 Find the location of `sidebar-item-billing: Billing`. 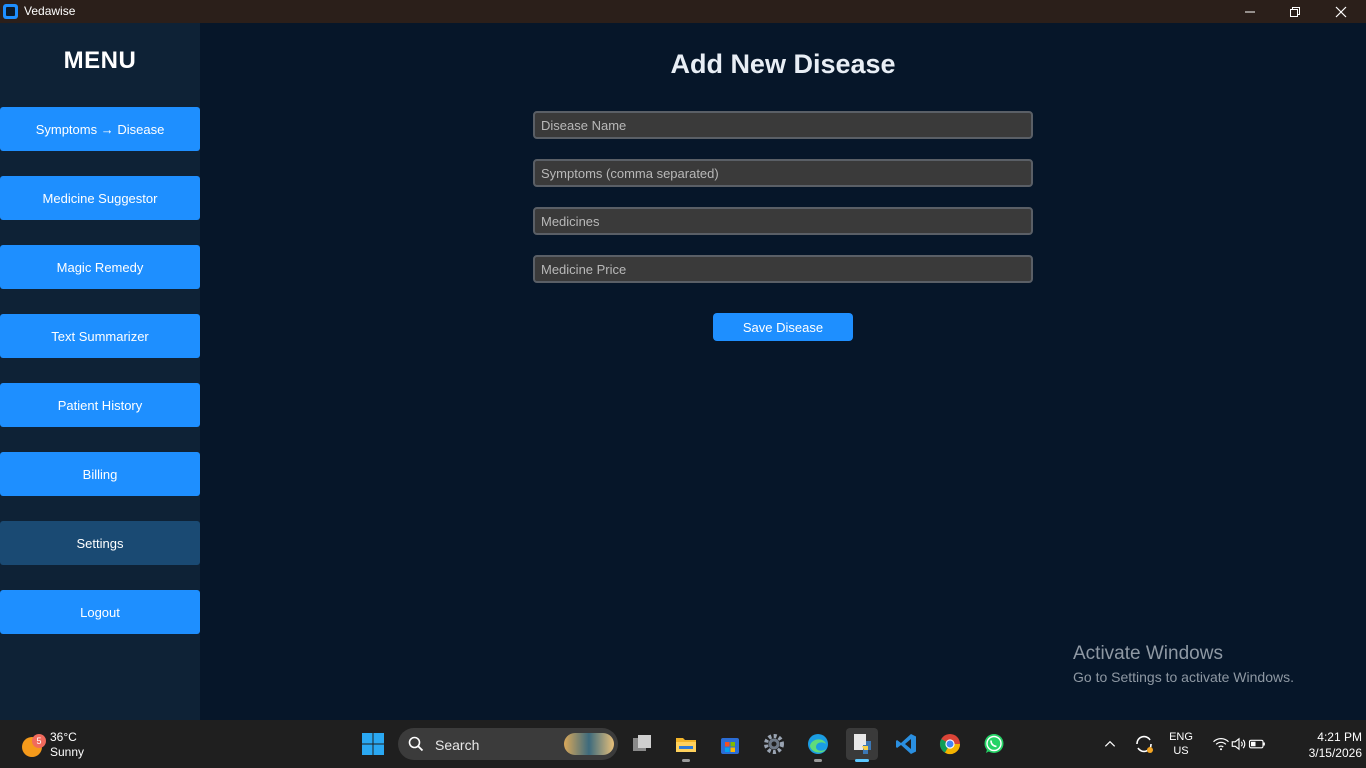

sidebar-item-billing: Billing is located at coordinates (100, 474).